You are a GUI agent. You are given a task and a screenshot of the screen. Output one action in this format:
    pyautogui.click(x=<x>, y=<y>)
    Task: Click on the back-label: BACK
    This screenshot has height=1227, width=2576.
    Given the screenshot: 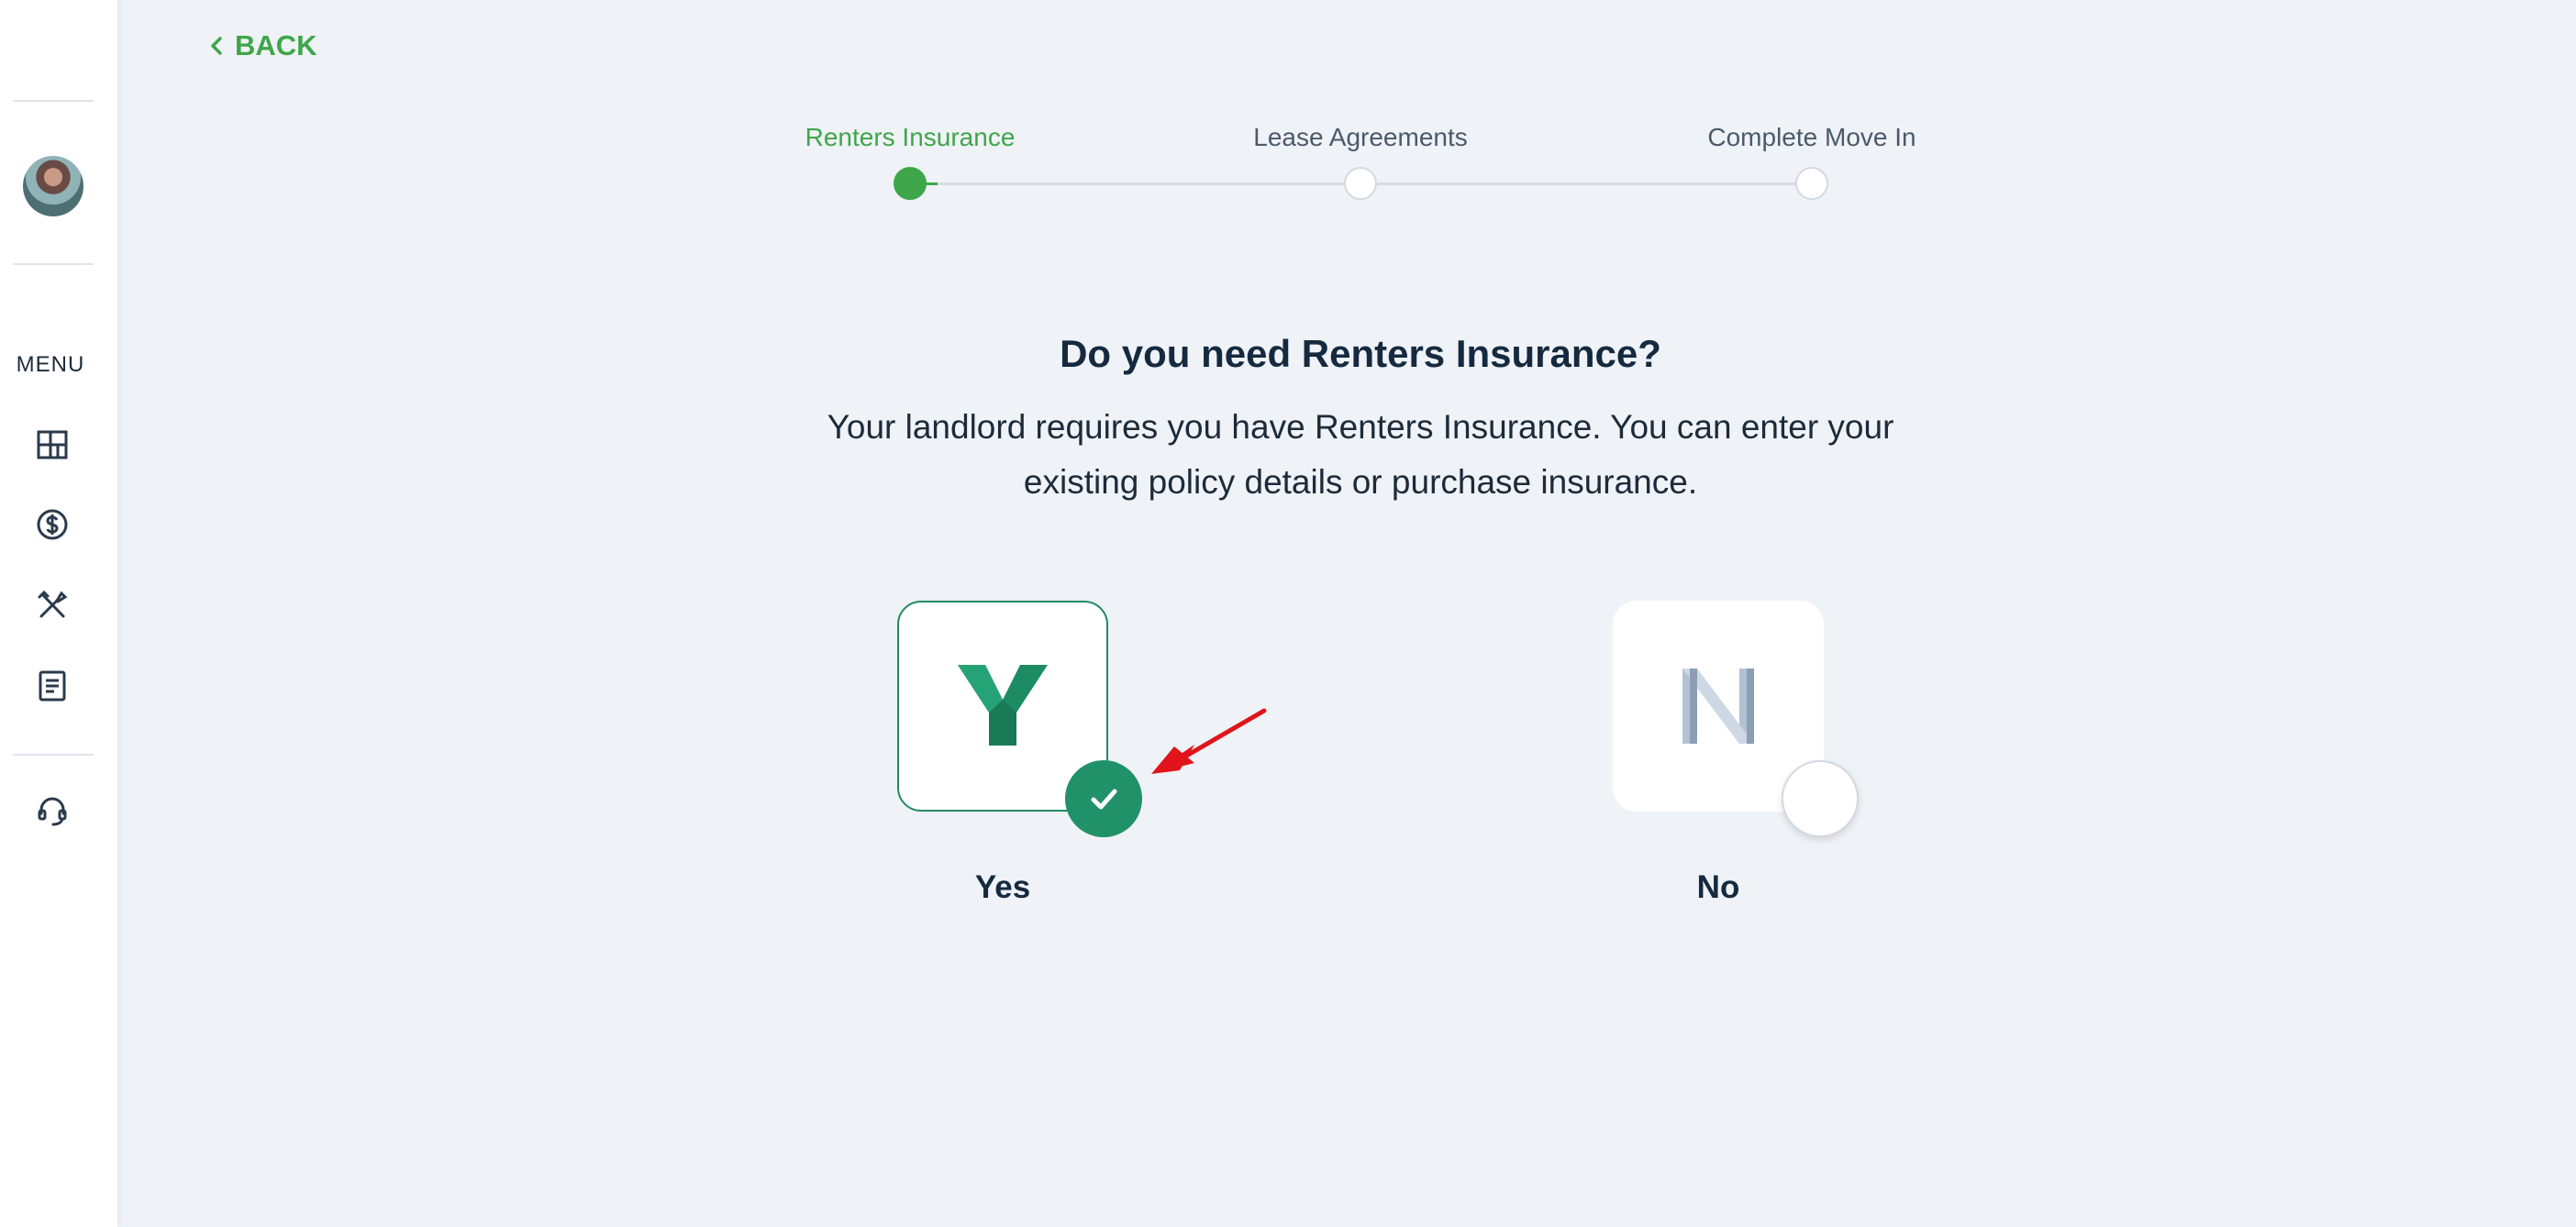 What is the action you would take?
    pyautogui.click(x=276, y=45)
    